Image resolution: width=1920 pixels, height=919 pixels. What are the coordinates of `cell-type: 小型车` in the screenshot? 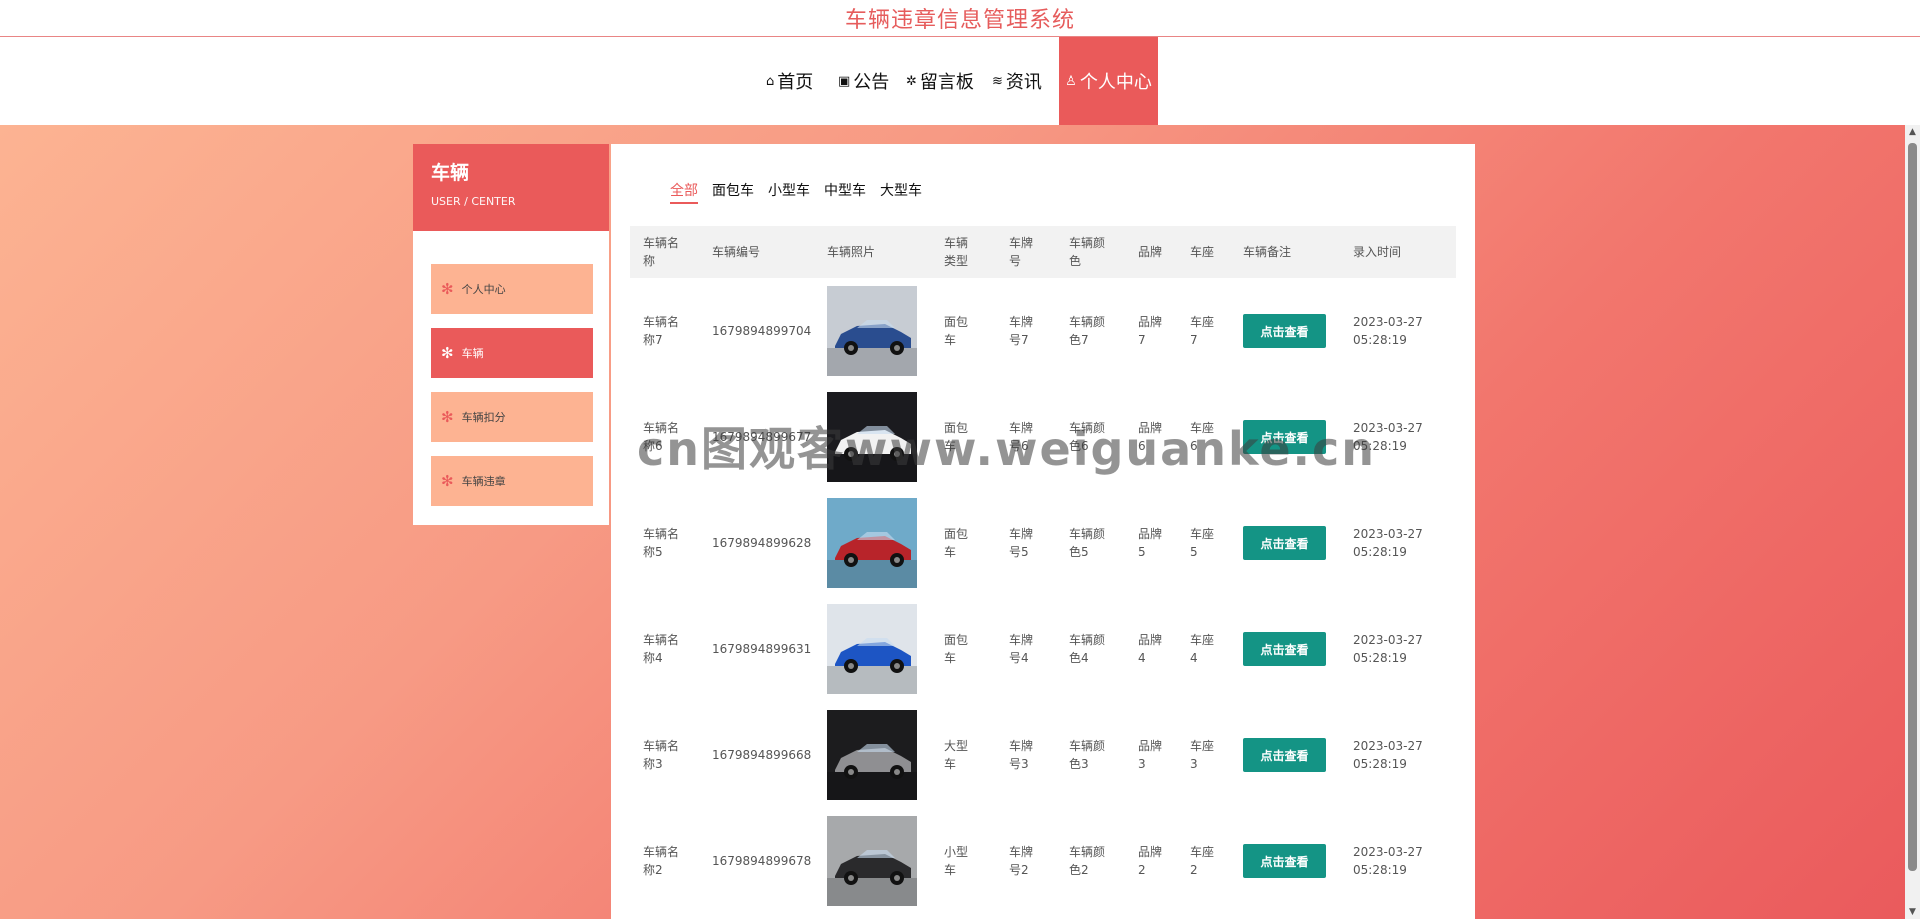 It's located at (956, 861).